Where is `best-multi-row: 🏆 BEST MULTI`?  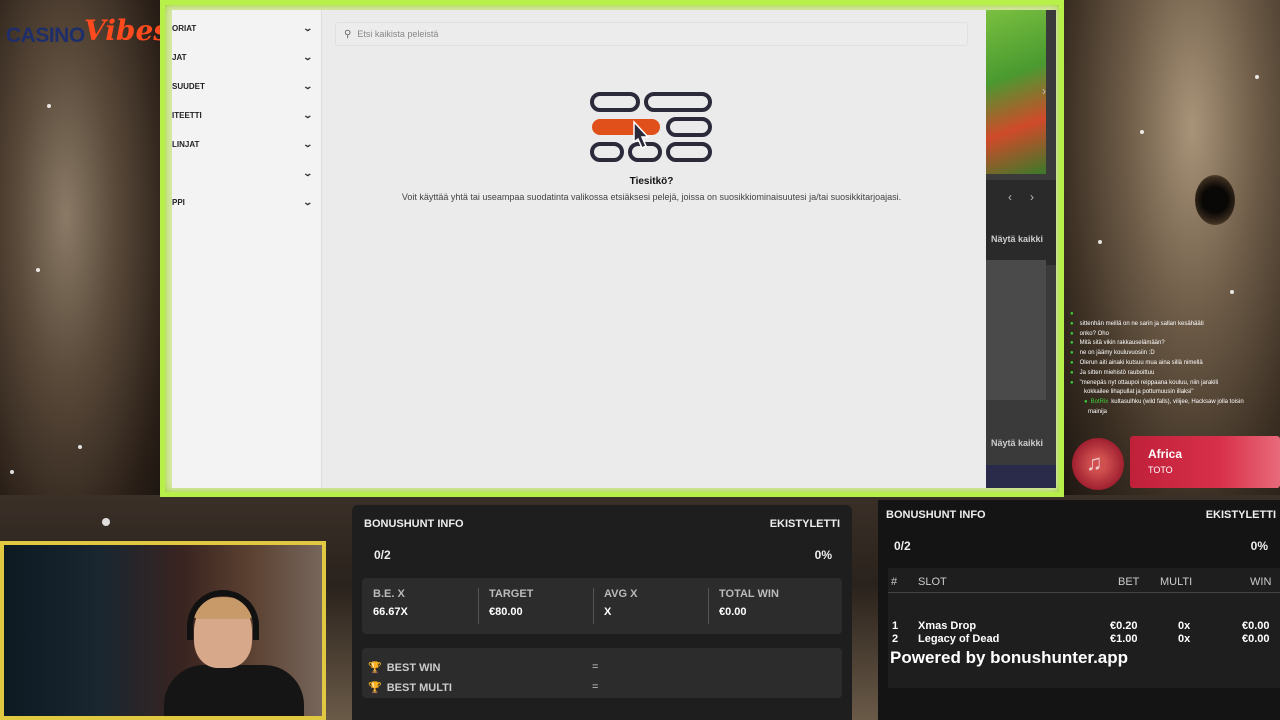 best-multi-row: 🏆 BEST MULTI is located at coordinates (410, 688).